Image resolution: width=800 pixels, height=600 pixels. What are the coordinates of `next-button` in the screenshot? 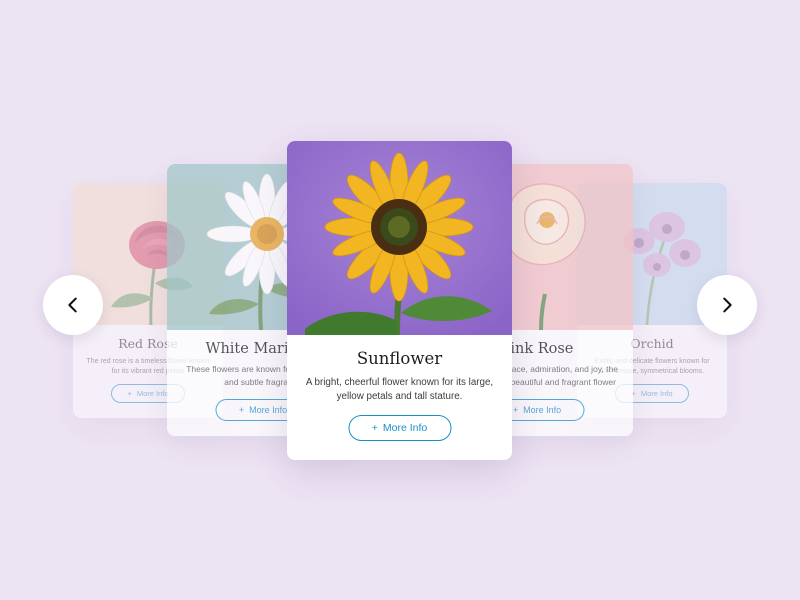 It's located at (727, 305).